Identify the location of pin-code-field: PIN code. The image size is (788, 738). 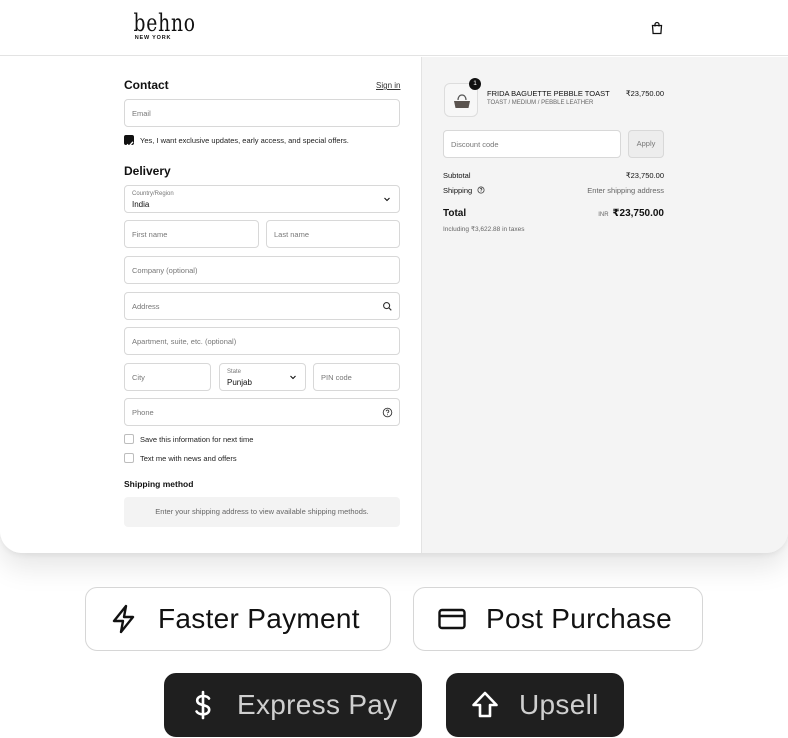
(356, 377).